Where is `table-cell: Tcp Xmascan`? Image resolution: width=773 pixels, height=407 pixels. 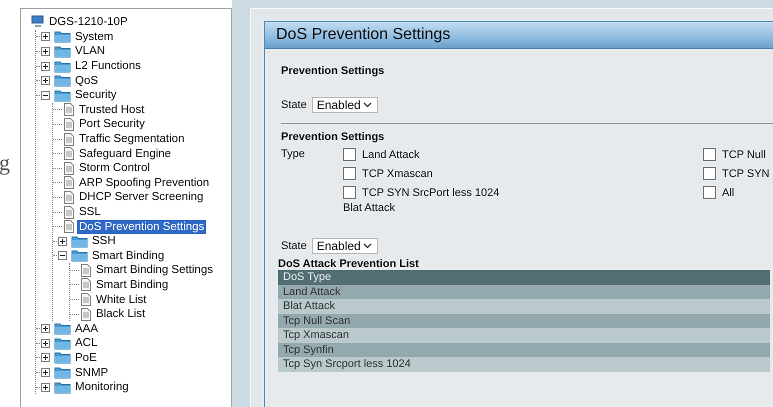
table-cell: Tcp Xmascan is located at coordinates (524, 335).